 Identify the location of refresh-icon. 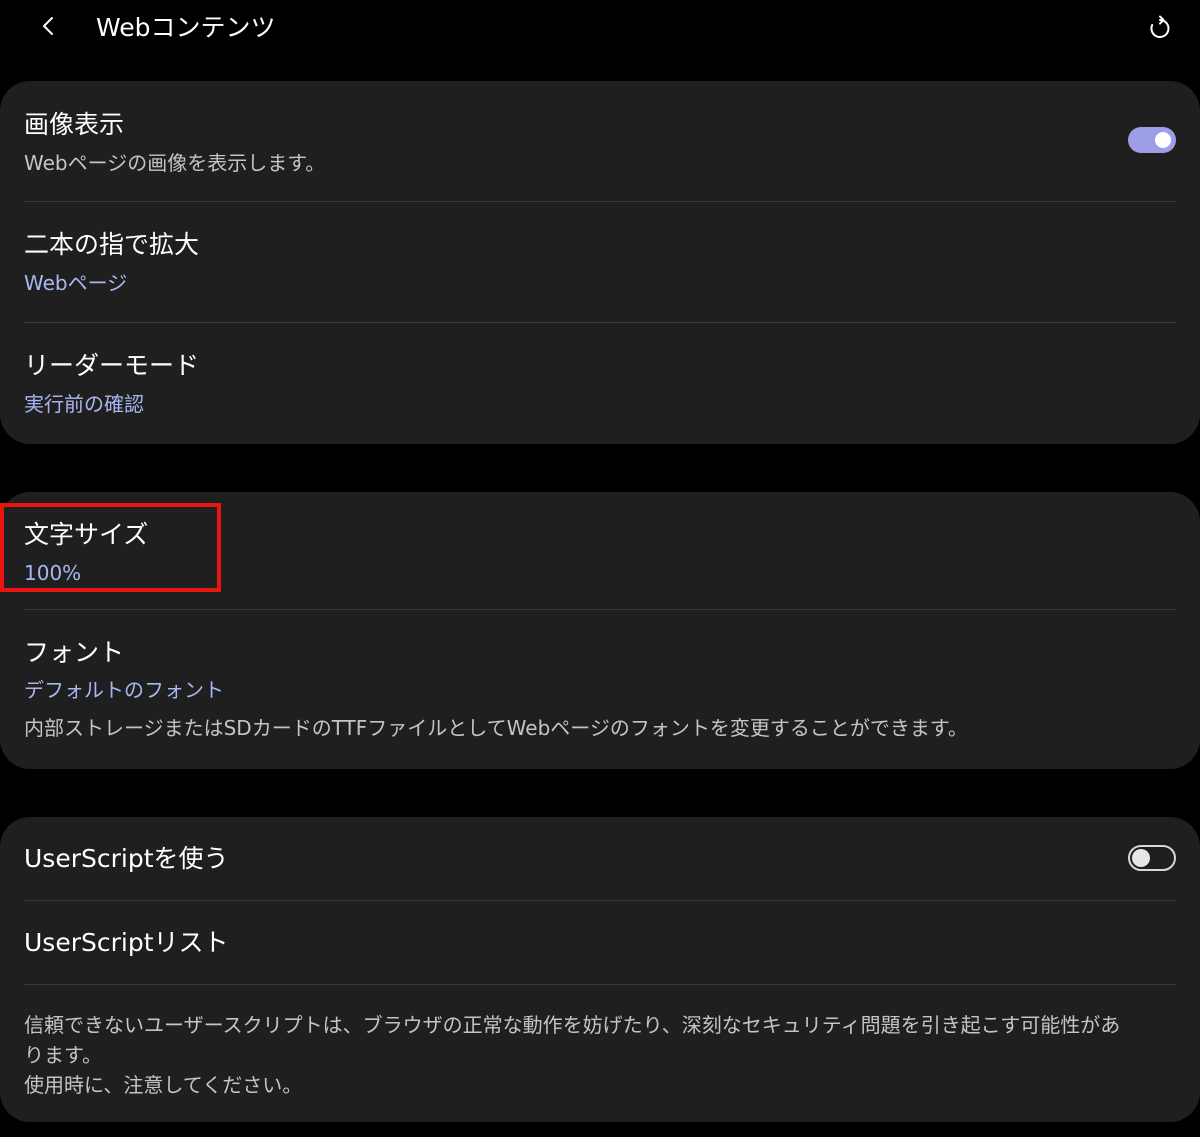
(1160, 30).